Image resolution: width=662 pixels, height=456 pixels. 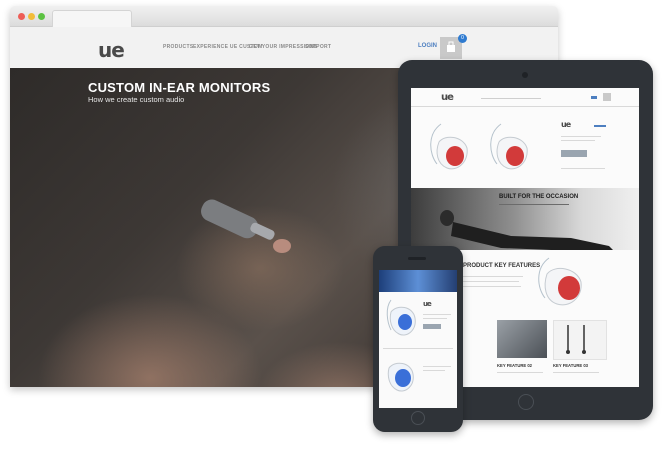 What do you see at coordinates (417, 258) in the screenshot?
I see `phone-speaker` at bounding box center [417, 258].